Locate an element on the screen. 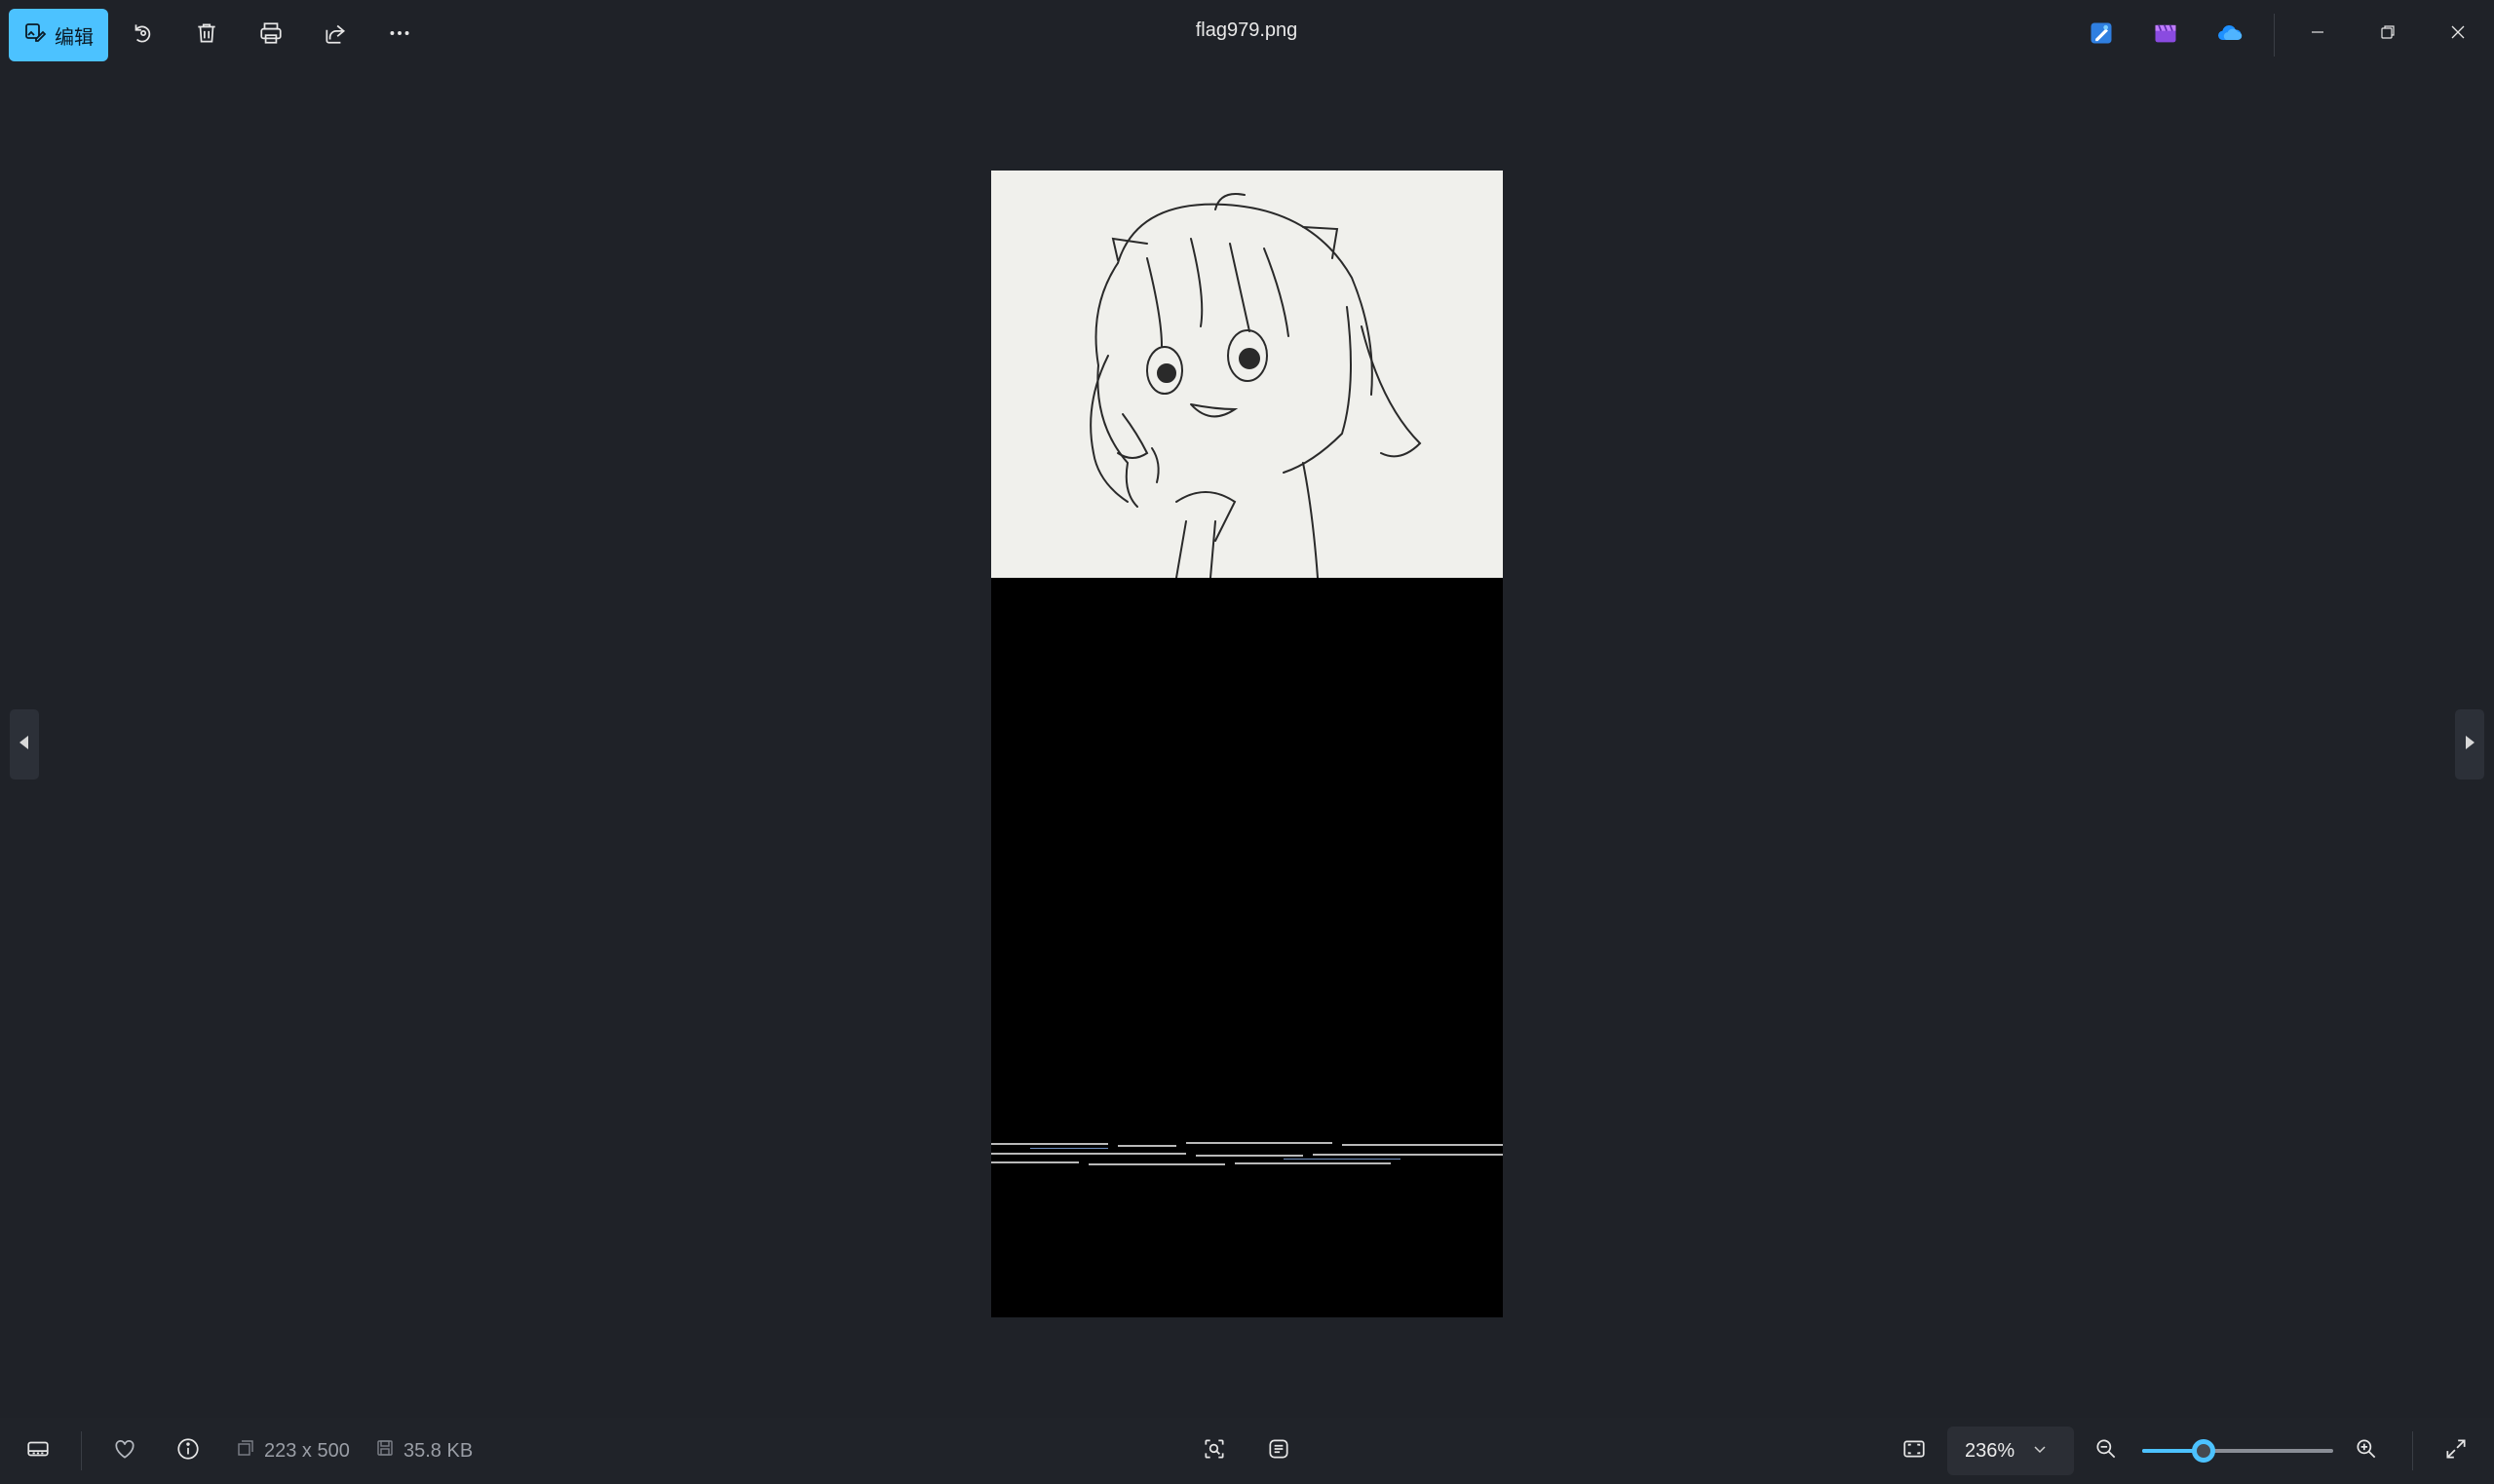 This screenshot has height=1484, width=2494. share-button is located at coordinates (335, 35).